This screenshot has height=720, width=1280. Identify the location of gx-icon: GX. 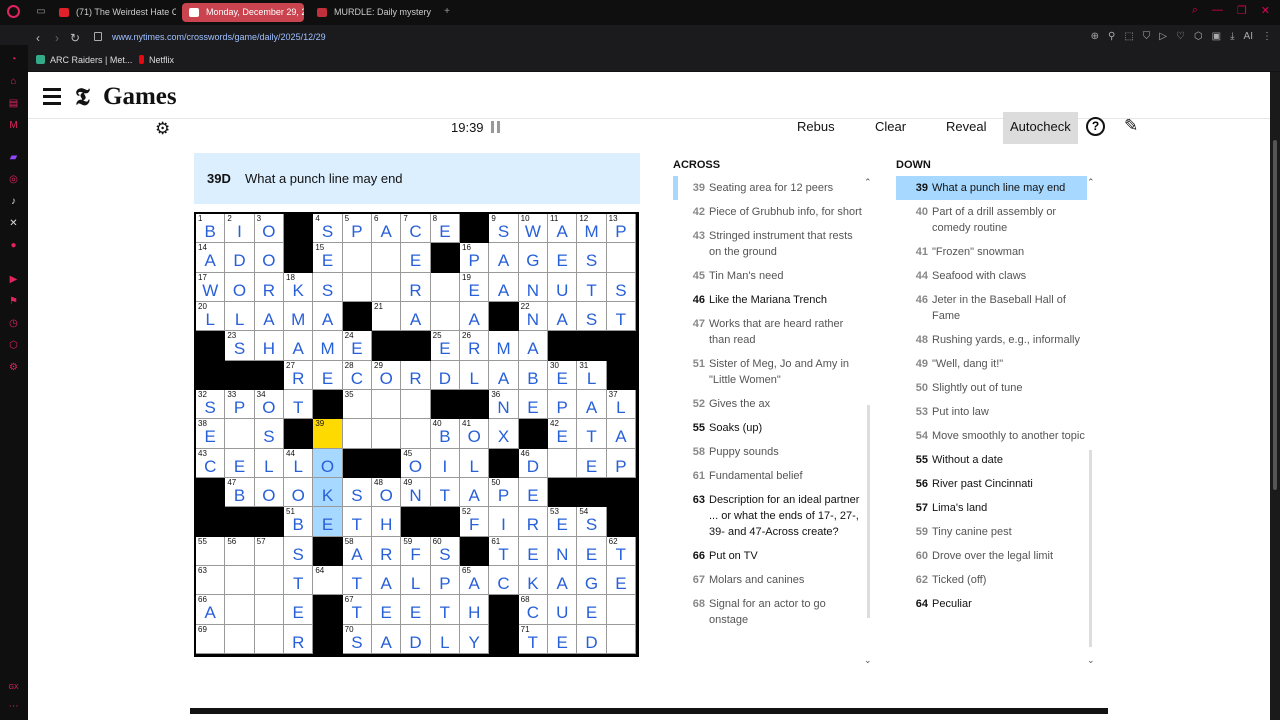
(13, 687).